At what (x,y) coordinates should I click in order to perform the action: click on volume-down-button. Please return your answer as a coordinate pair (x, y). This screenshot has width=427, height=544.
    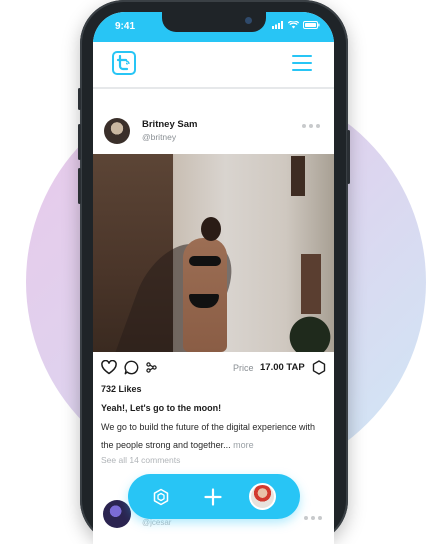
    Looking at the image, I should click on (79, 186).